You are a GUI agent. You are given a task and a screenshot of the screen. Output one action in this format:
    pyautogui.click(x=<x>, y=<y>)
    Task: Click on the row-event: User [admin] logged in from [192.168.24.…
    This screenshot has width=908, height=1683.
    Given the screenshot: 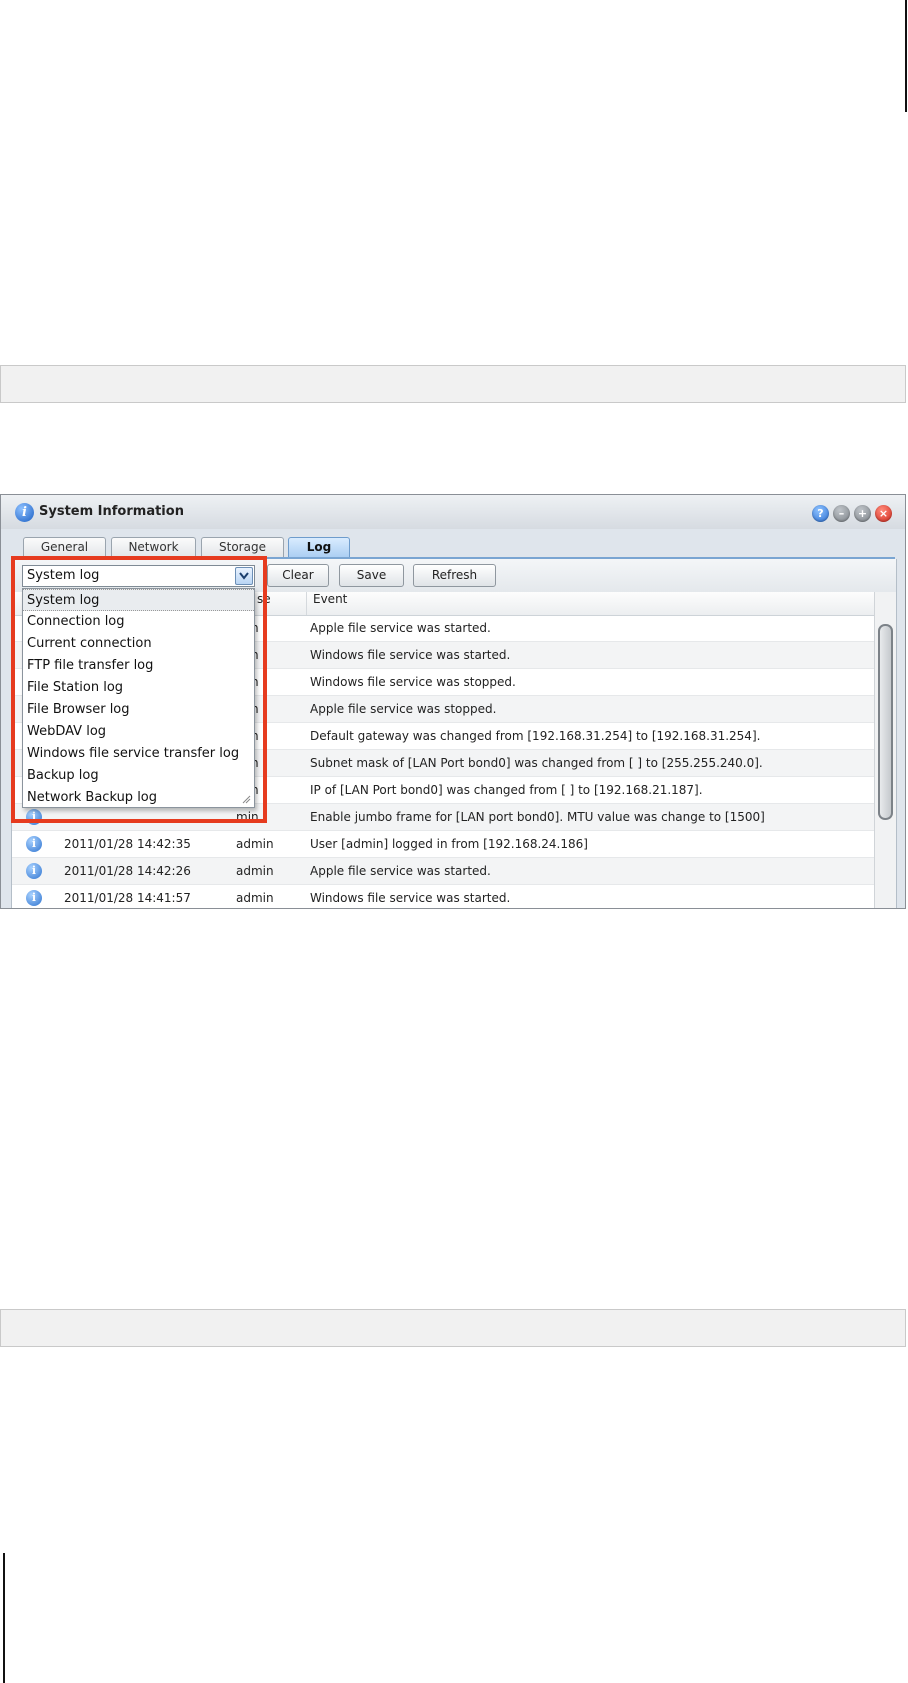 What is the action you would take?
    pyautogui.click(x=449, y=844)
    